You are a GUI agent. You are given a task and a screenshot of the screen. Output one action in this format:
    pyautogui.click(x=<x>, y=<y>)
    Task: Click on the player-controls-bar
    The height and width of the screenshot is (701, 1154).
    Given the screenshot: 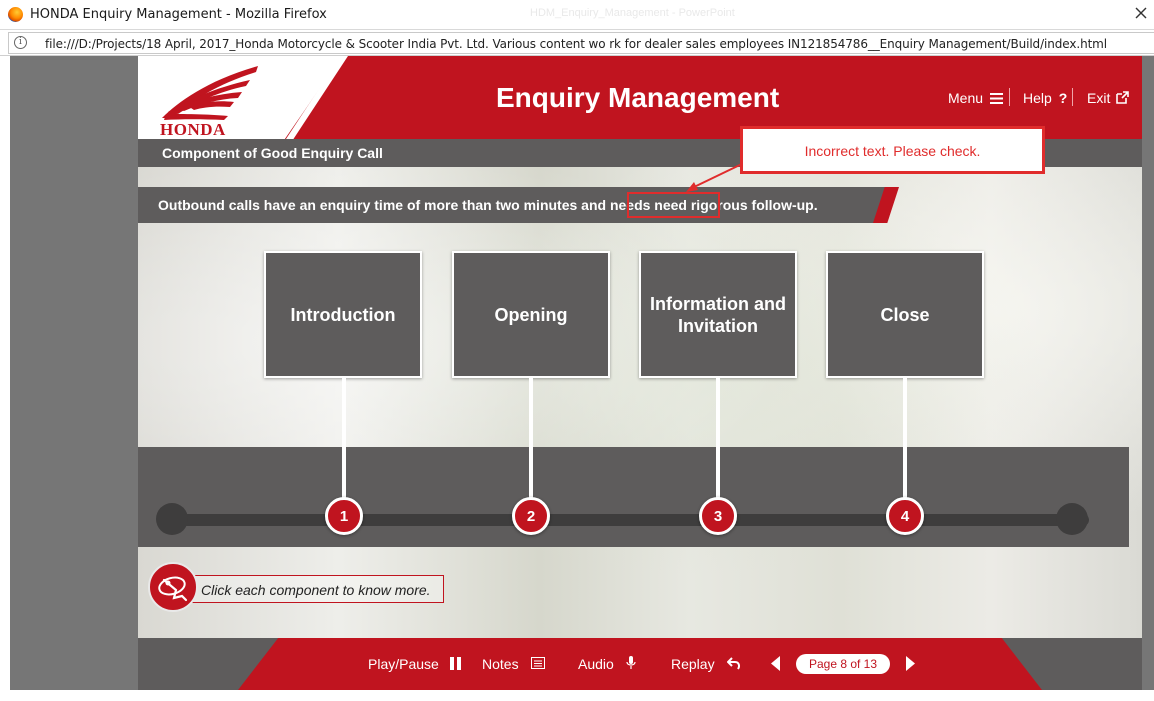 What is the action you would take?
    pyautogui.click(x=640, y=664)
    